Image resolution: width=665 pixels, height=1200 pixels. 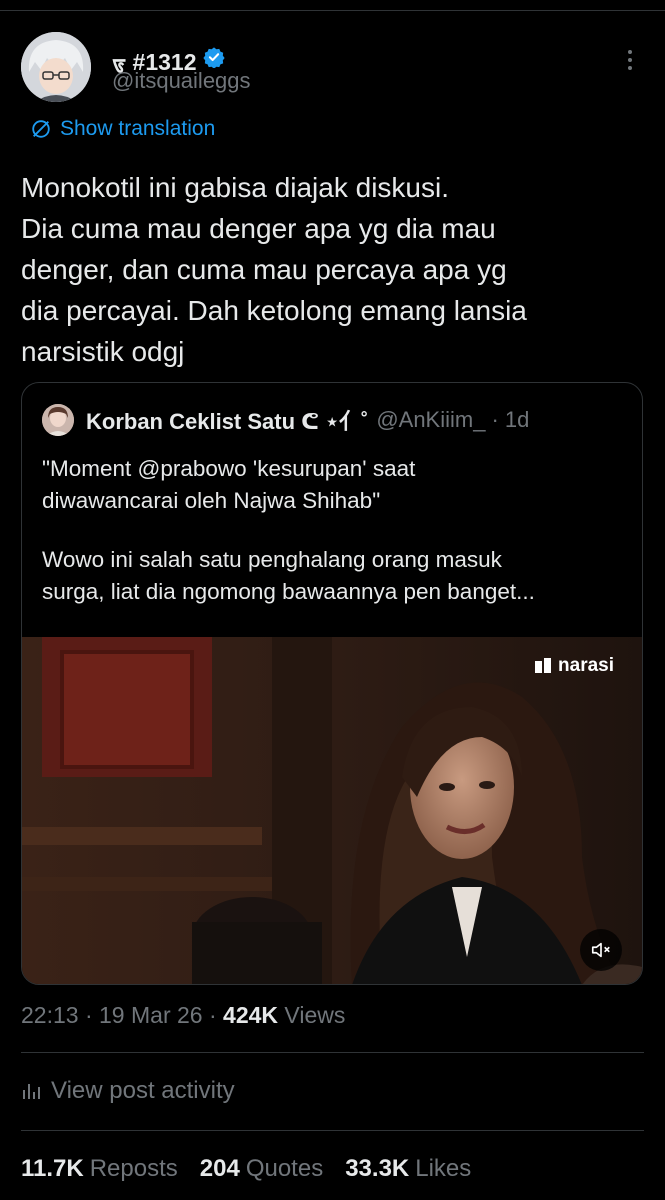 I want to click on show-translation-link: Show translation, so click(x=122, y=129).